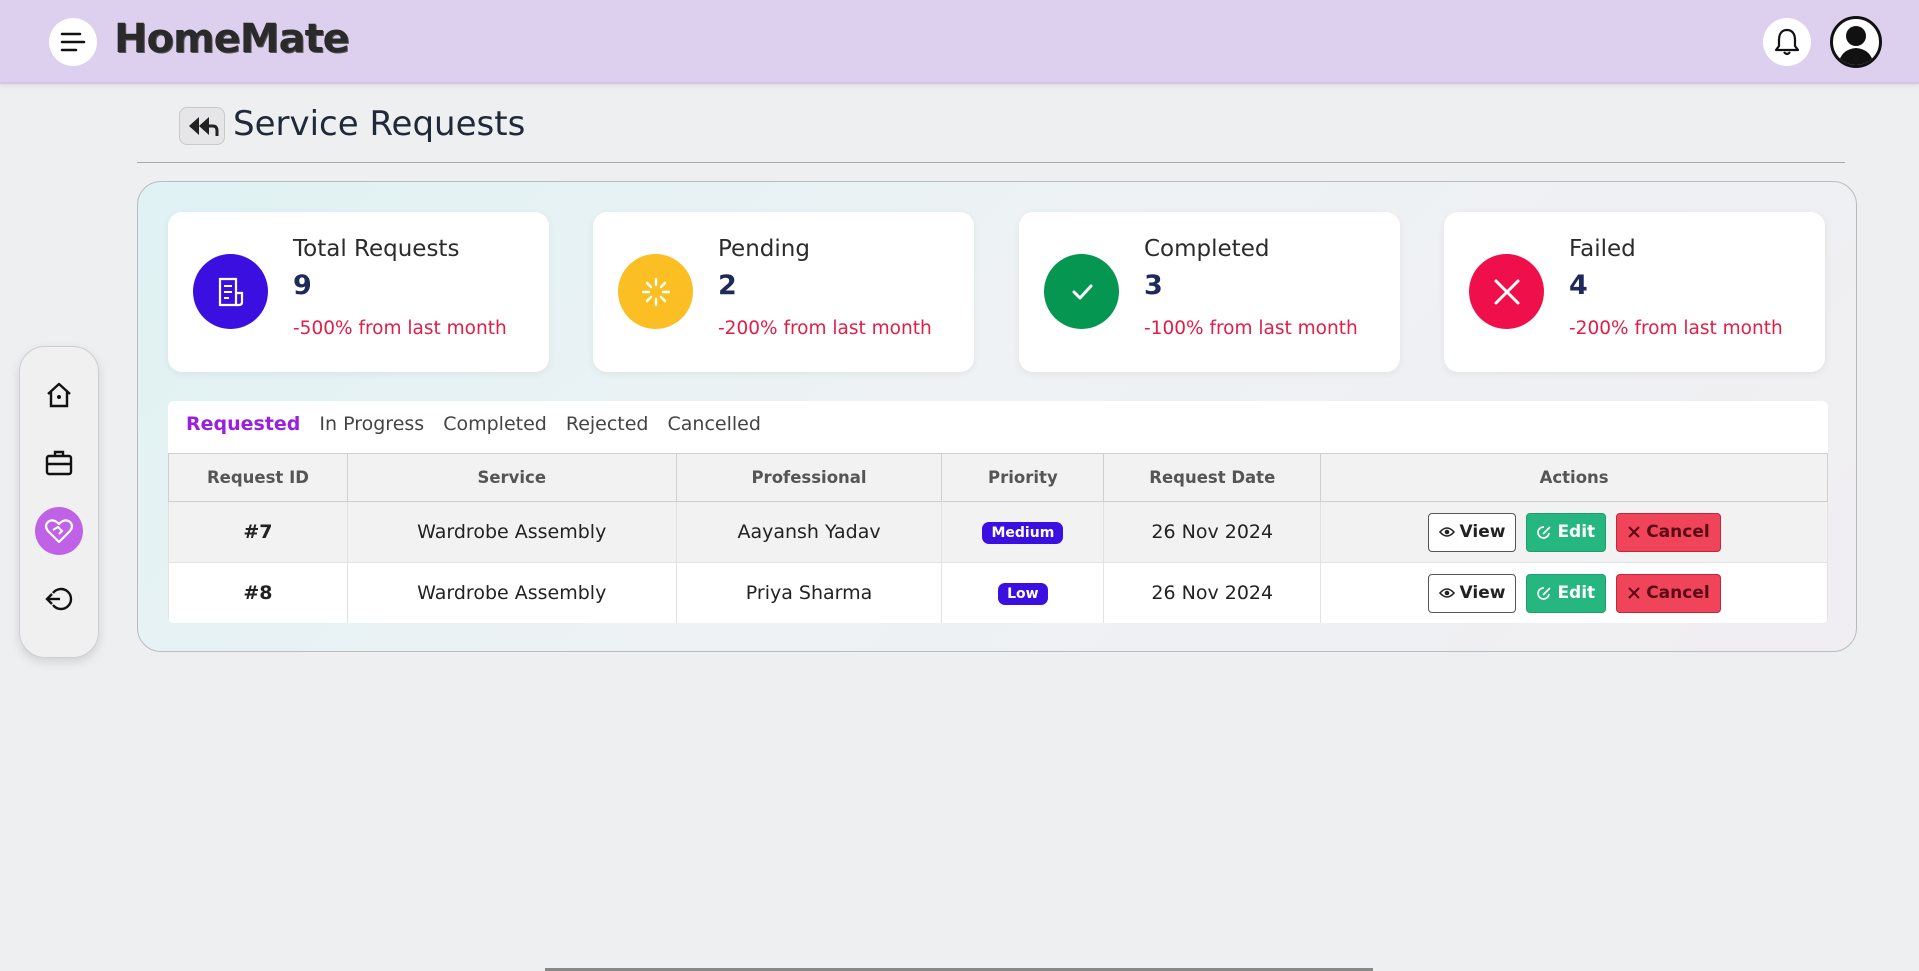 This screenshot has width=1919, height=971. I want to click on request-id: #8, so click(258, 592).